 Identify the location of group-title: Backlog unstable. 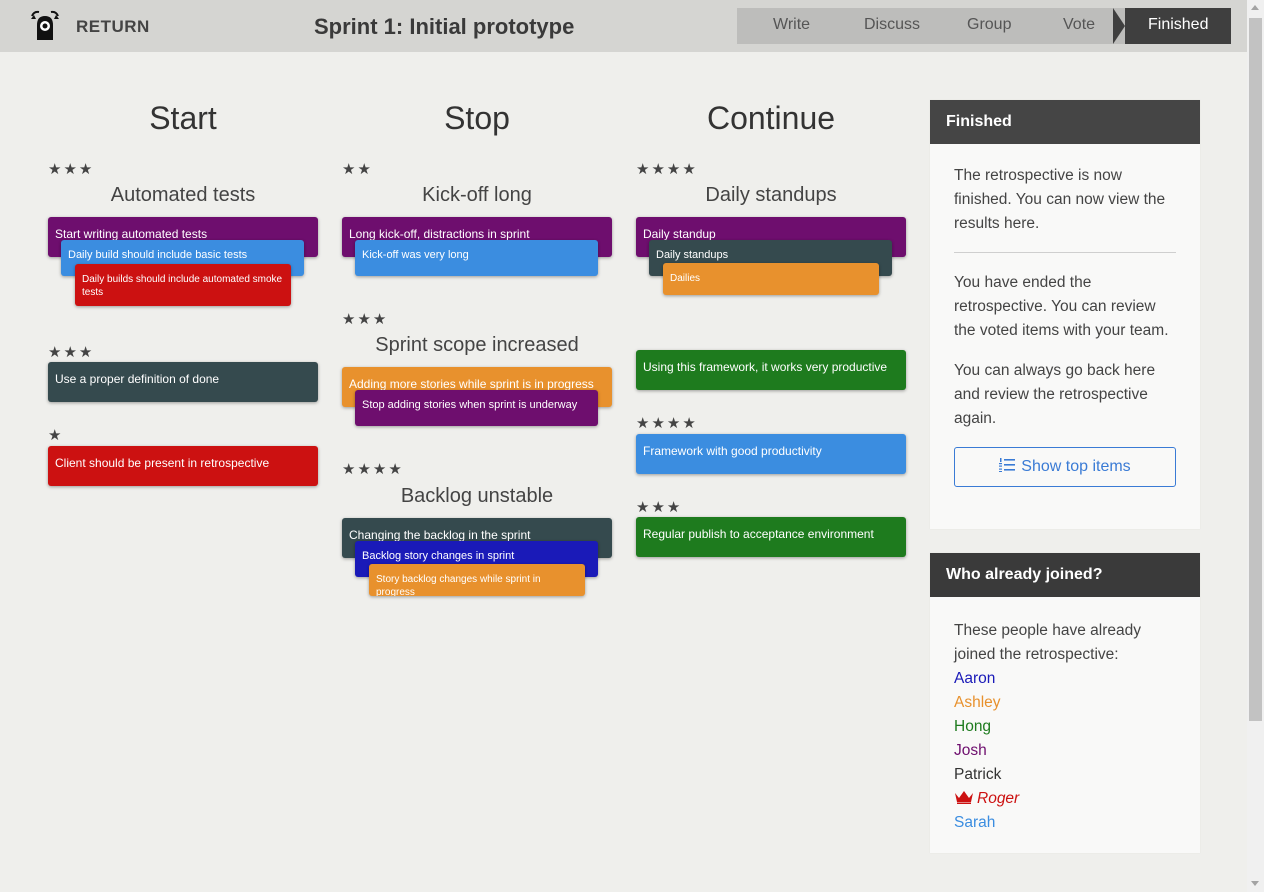
(477, 496).